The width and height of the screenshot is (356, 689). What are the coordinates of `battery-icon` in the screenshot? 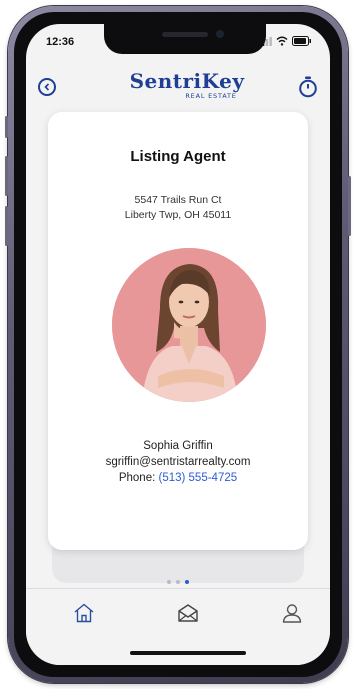 It's located at (301, 41).